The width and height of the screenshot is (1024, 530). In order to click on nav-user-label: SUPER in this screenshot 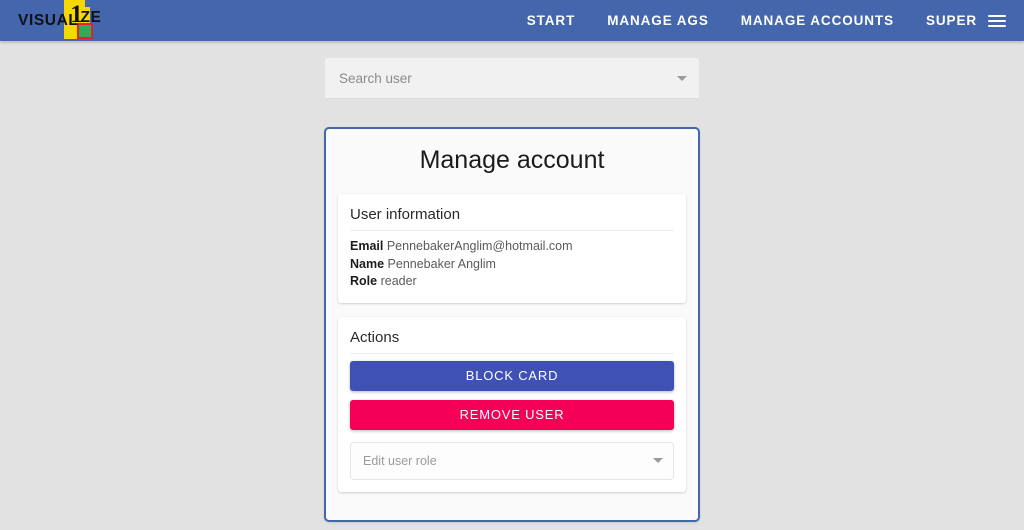, I will do `click(951, 20)`.